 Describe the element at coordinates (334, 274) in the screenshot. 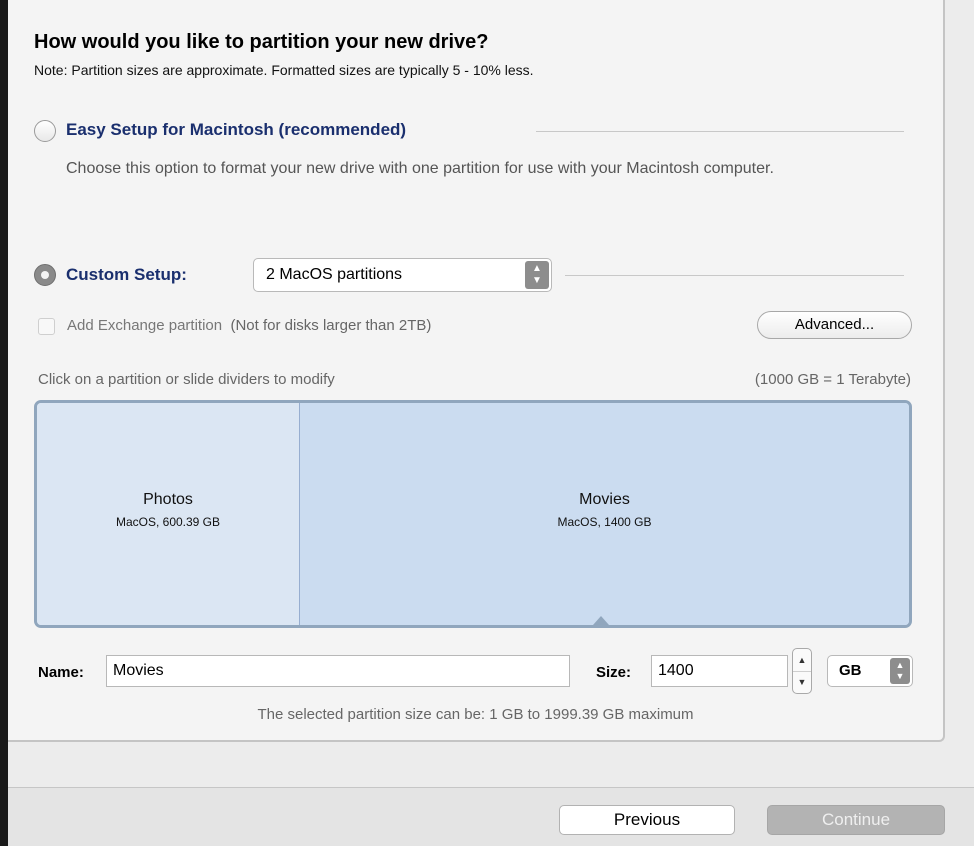

I see `partition-scheme-value: 2 MacOS partitions` at that location.